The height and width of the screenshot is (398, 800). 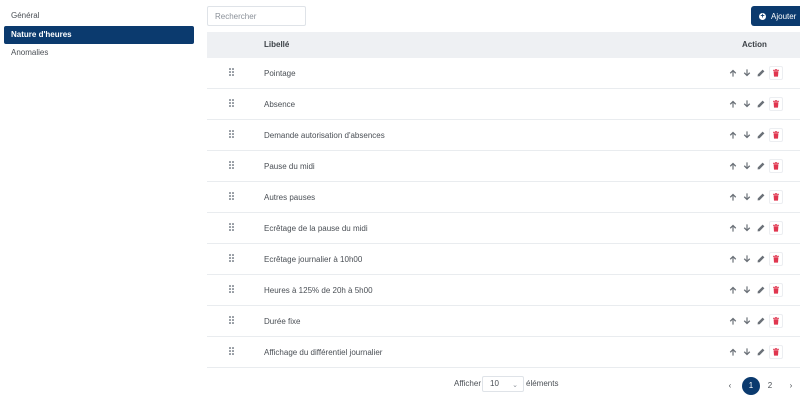 I want to click on table-row: Absence, so click(x=503, y=104).